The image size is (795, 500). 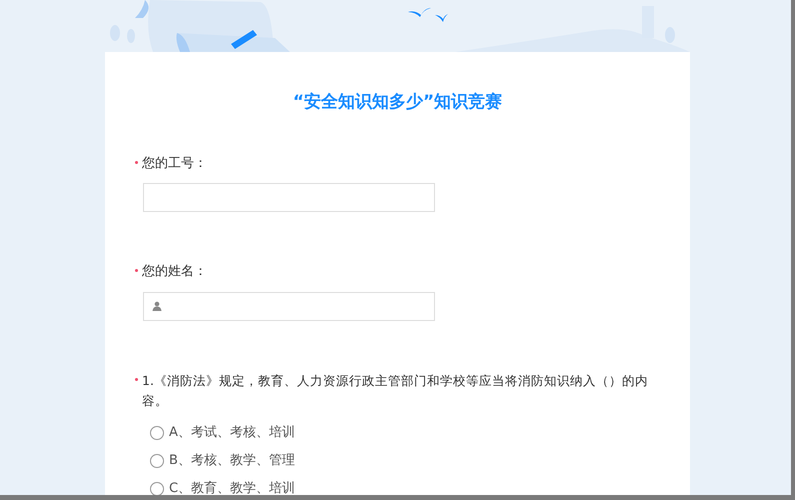 What do you see at coordinates (232, 487) in the screenshot?
I see `option-label: C、教育、教学、培训` at bounding box center [232, 487].